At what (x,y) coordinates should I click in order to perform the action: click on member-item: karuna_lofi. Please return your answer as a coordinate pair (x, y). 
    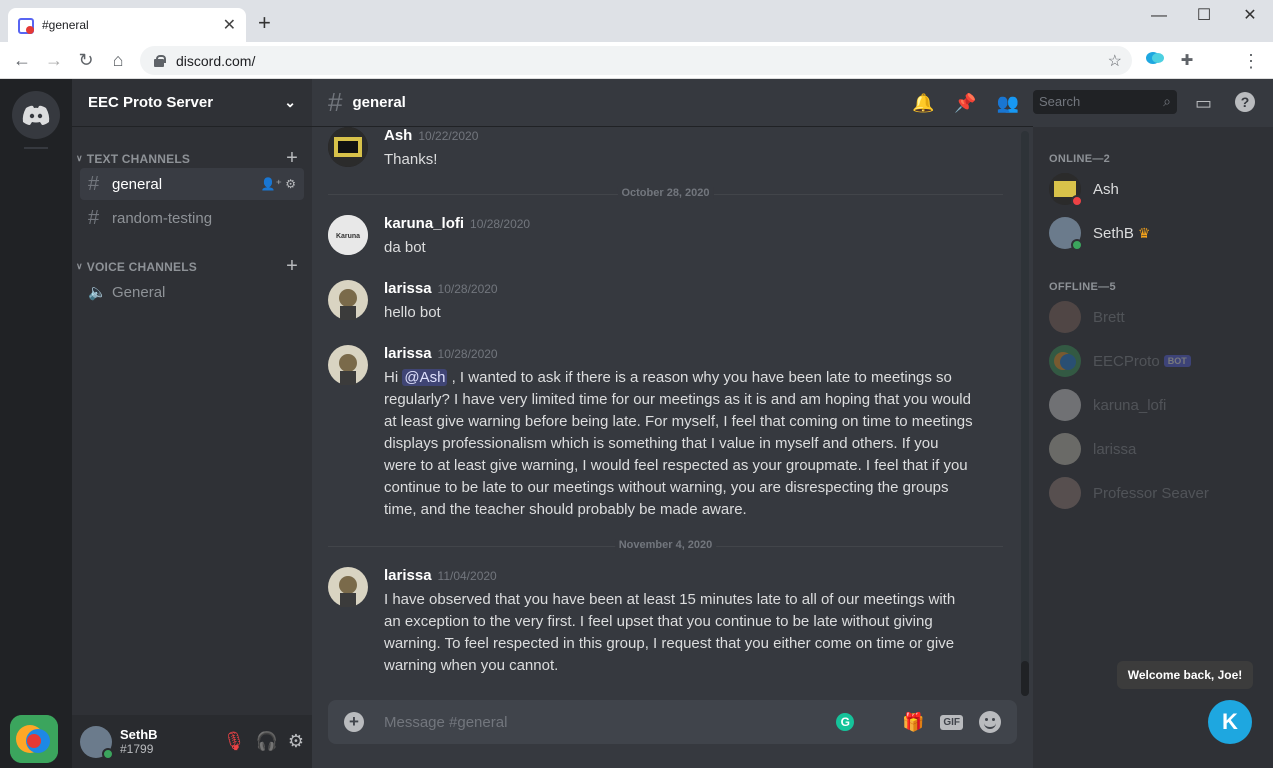
    Looking at the image, I should click on (1107, 405).